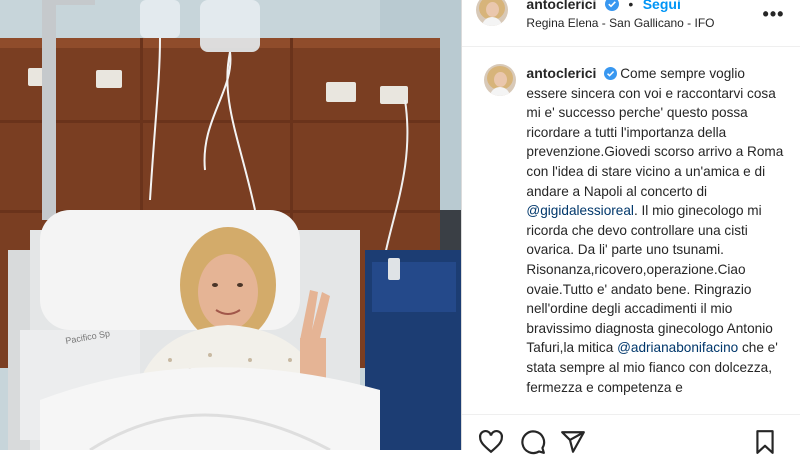 The height and width of the screenshot is (455, 800). I want to click on bookmark-icon, so click(765, 442).